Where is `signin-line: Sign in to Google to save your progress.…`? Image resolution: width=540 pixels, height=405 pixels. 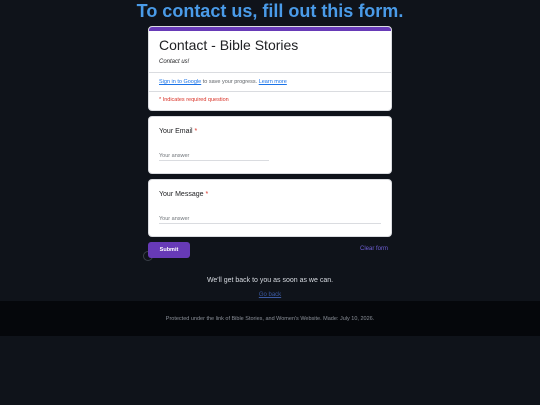
signin-line: Sign in to Google to save your progress.… is located at coordinates (223, 82).